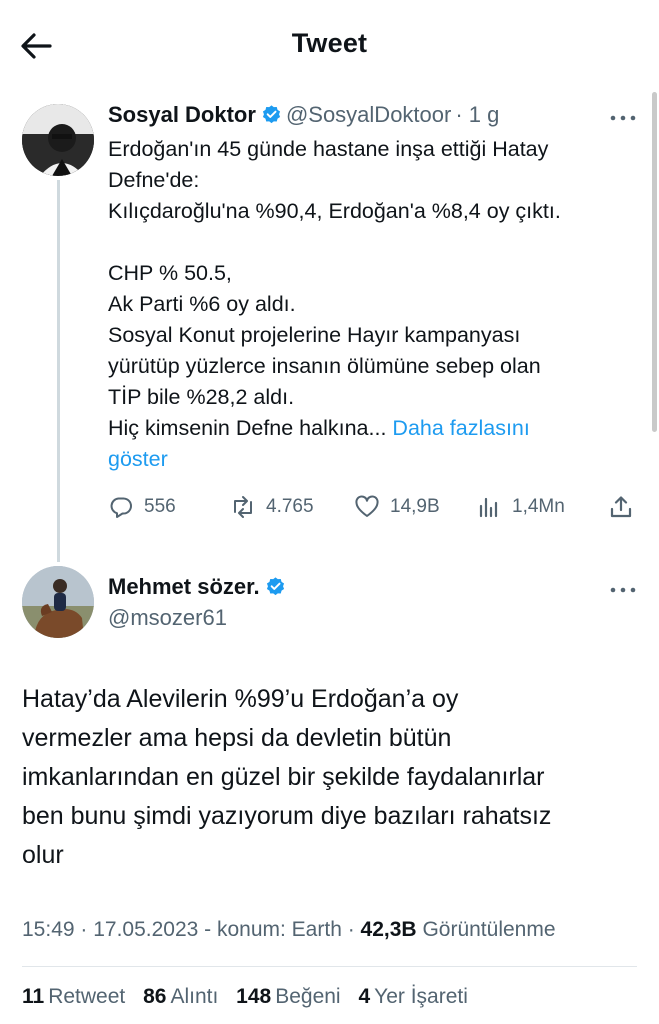  I want to click on retweets-stat: 11 Retweet, so click(73, 996).